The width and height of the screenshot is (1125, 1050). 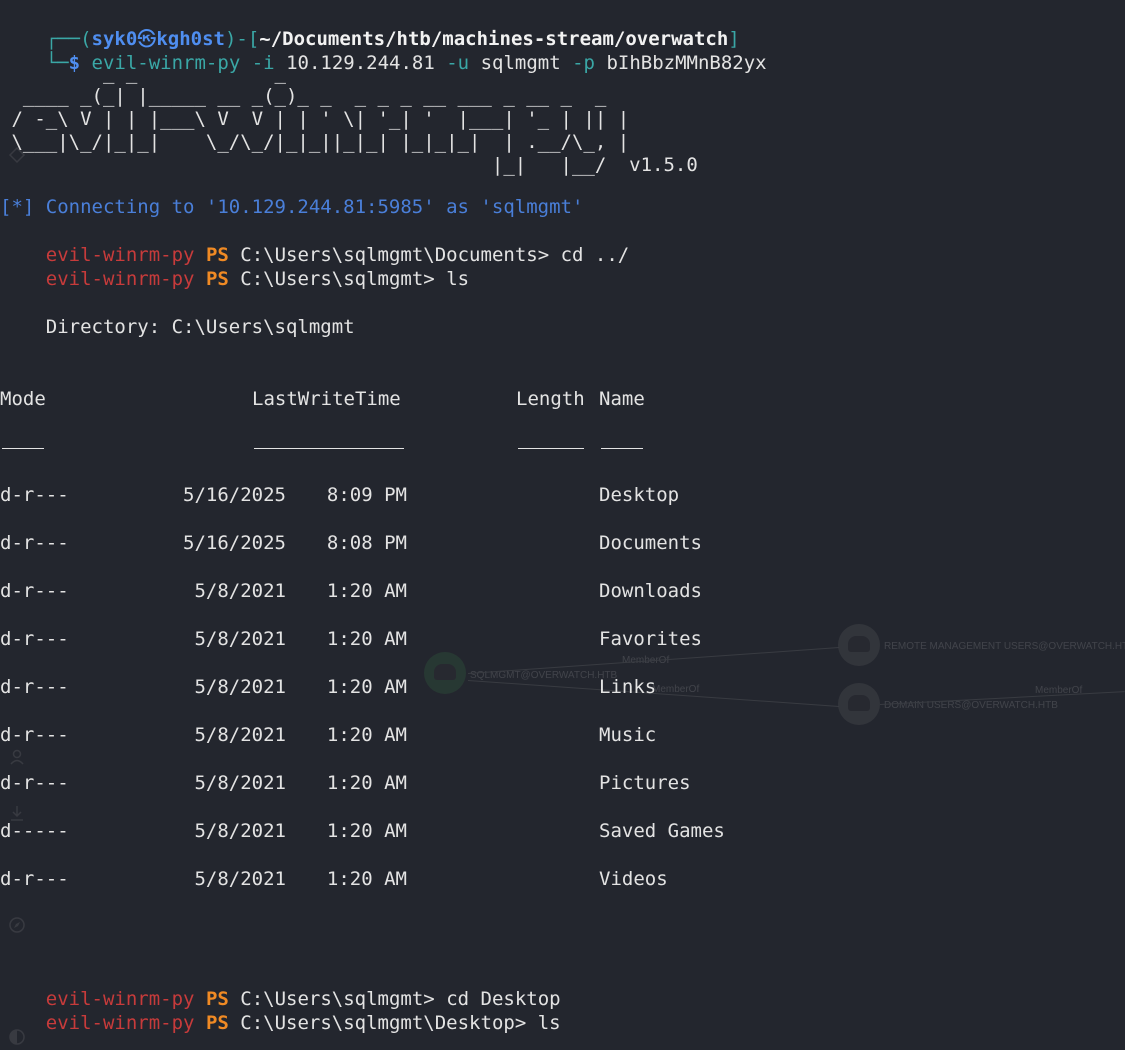 I want to click on row-name: Desktop, so click(x=639, y=495).